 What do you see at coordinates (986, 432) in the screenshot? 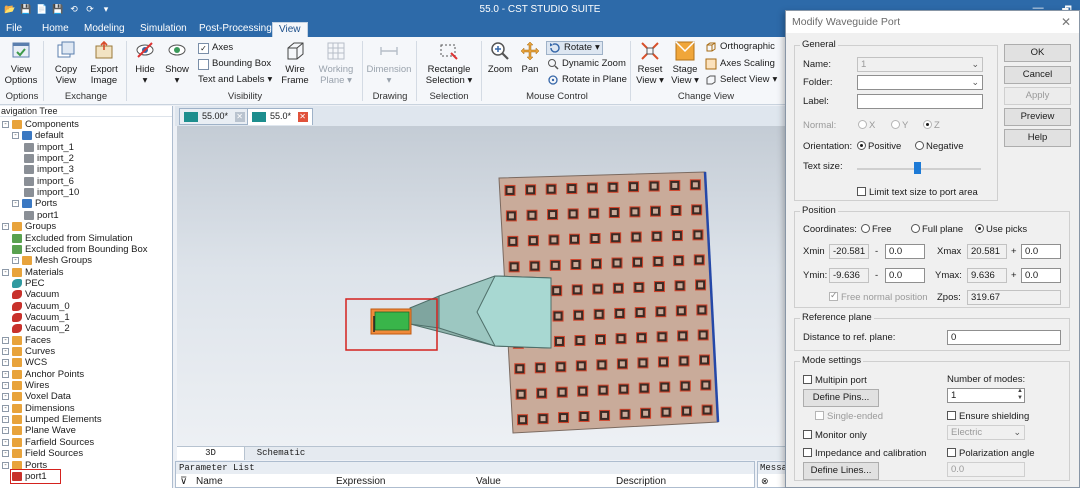
I see `shielding-type-dropdown: Electric ⌄` at bounding box center [986, 432].